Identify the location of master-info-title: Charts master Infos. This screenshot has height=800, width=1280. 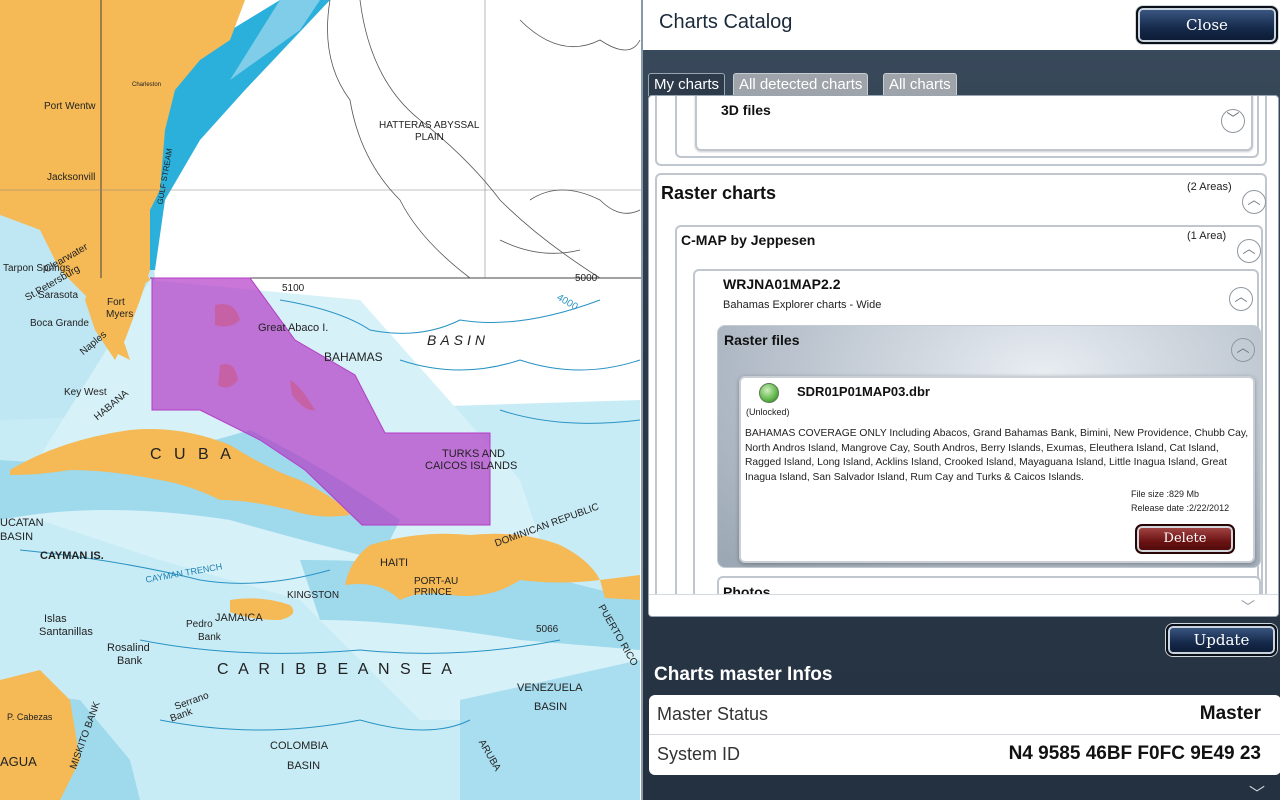
(743, 674).